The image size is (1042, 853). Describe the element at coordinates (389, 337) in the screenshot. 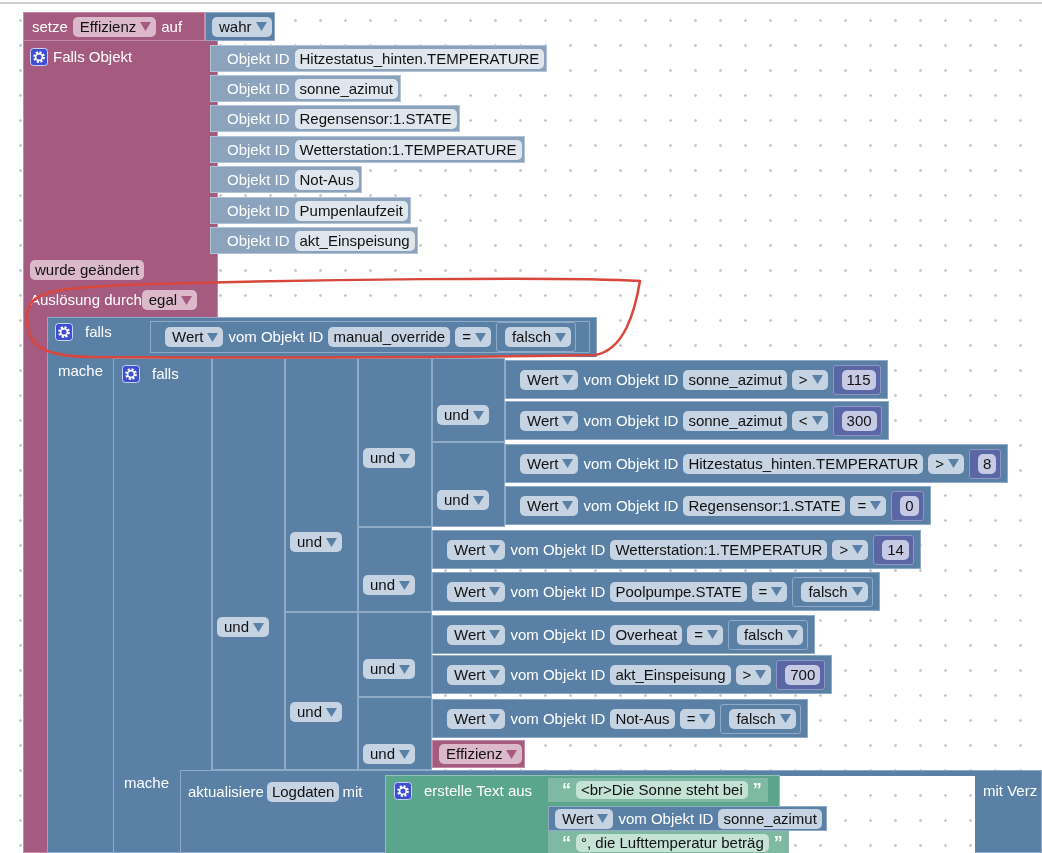

I see `object-id-field: manual_override` at that location.